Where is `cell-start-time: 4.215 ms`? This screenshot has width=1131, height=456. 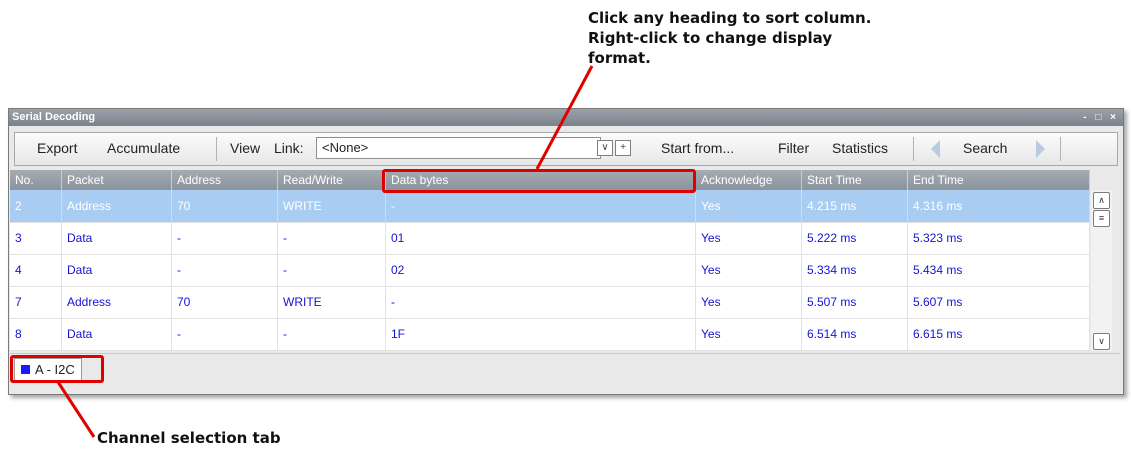
cell-start-time: 4.215 ms is located at coordinates (855, 206).